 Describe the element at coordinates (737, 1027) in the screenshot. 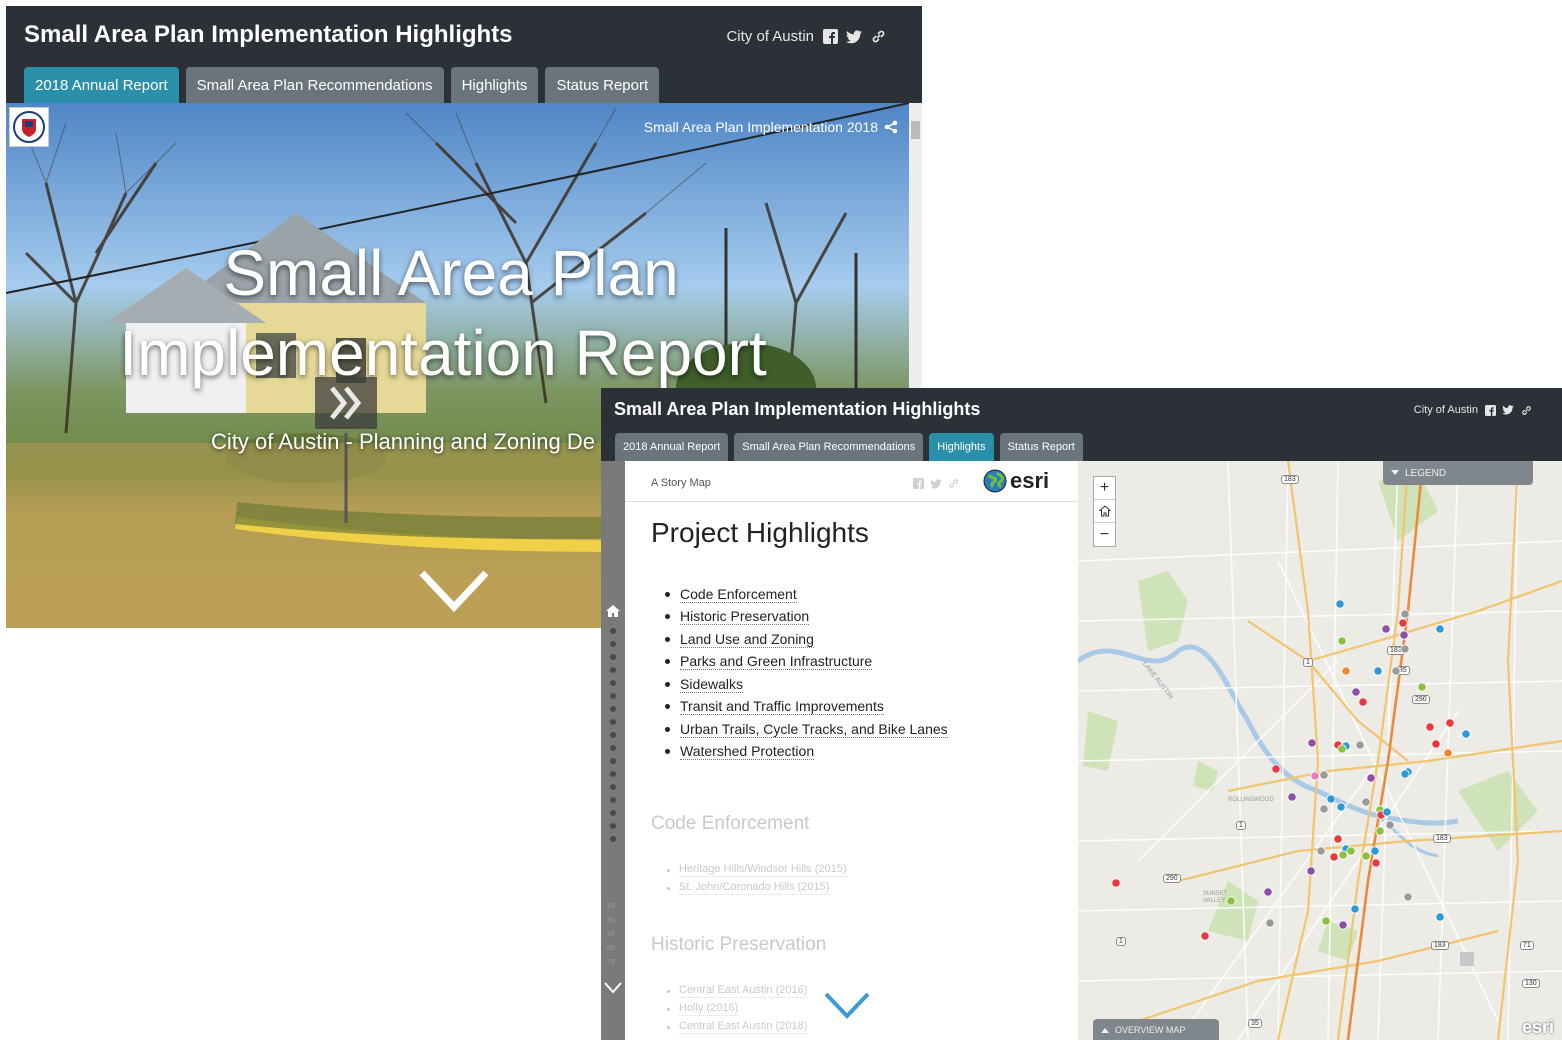

I see `section-item: Central East Austin (2018)` at that location.